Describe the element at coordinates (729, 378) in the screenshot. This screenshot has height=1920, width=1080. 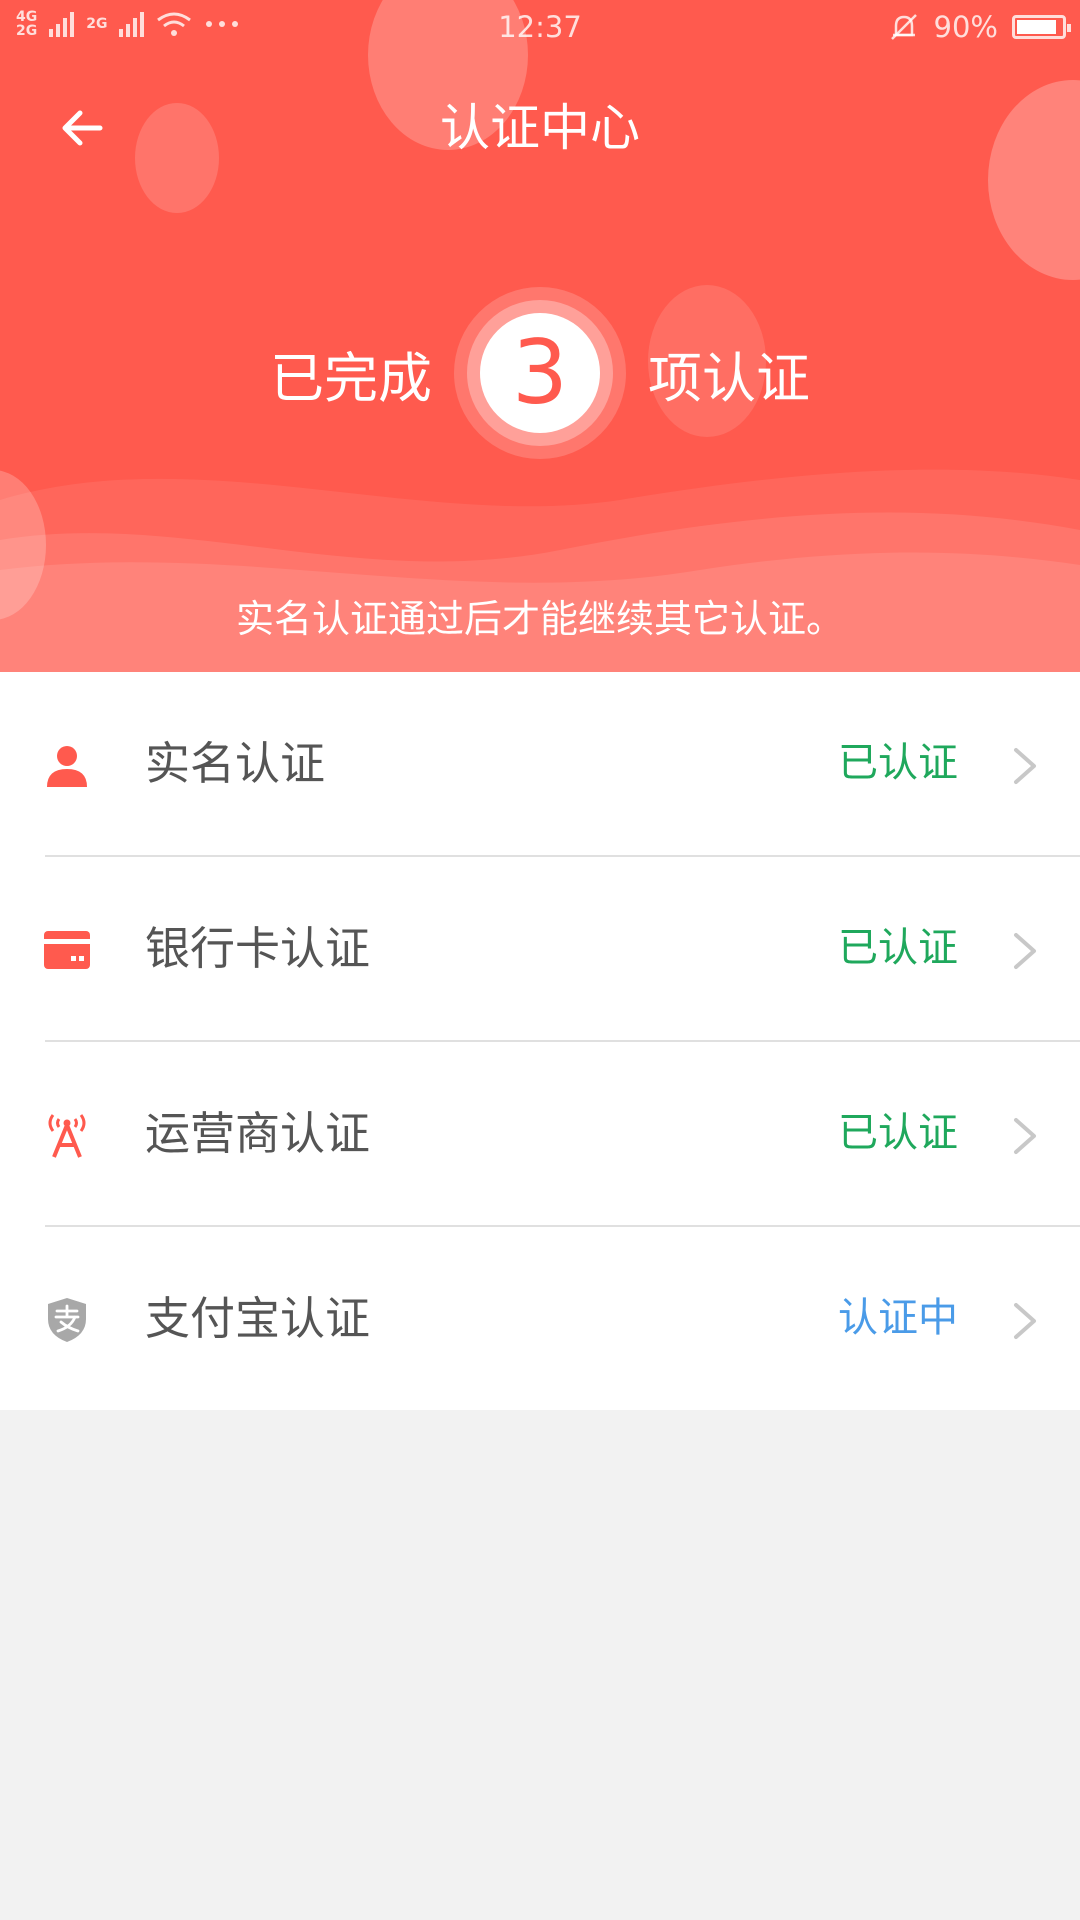
I see `completed-suffix: 项认证` at that location.